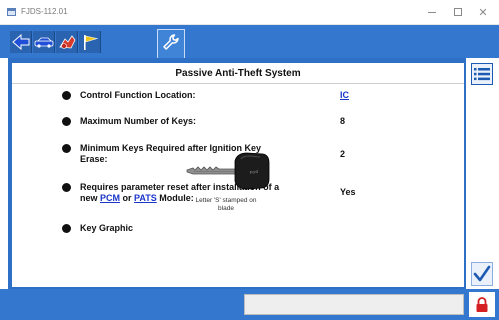  I want to click on pats-link: PATS, so click(145, 198).